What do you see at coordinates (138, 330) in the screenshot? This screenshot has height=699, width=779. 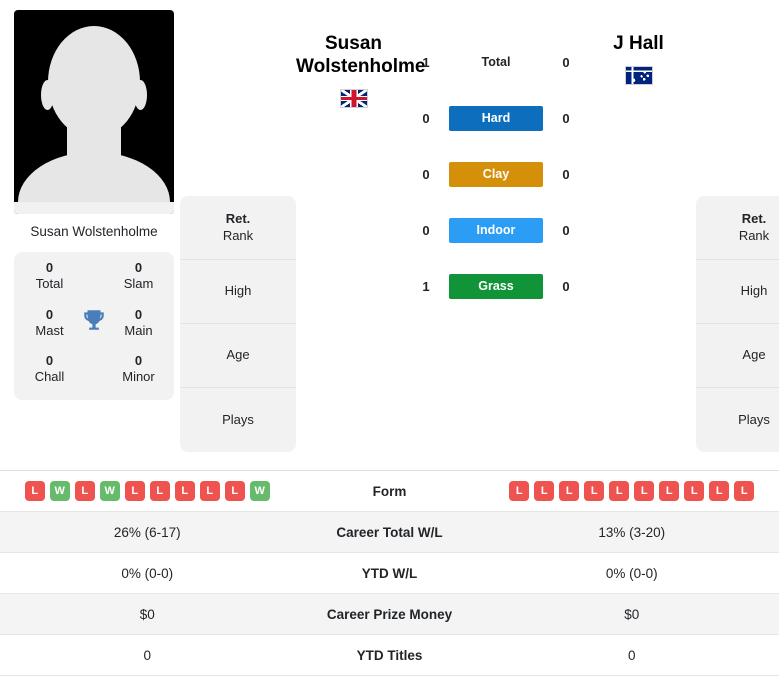 I see `left-titles-main-label: Main` at bounding box center [138, 330].